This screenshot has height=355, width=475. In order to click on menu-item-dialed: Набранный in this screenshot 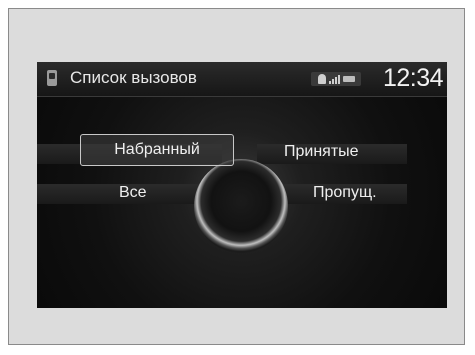, I will do `click(157, 150)`.